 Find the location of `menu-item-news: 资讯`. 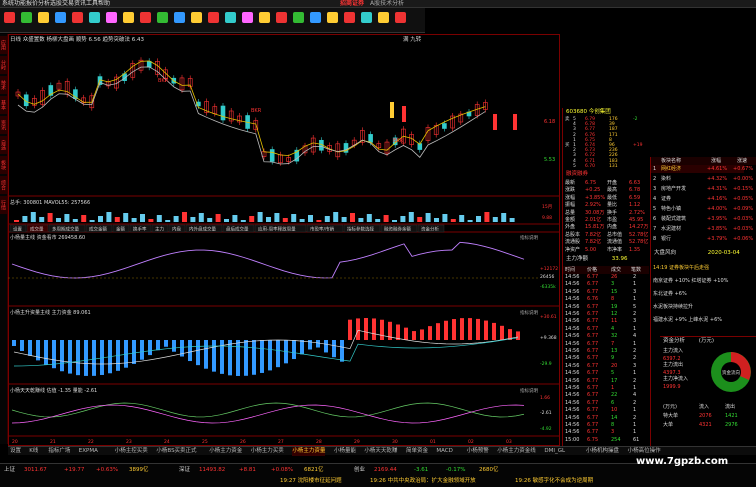

menu-item-news: 资讯 is located at coordinates (80, 4).